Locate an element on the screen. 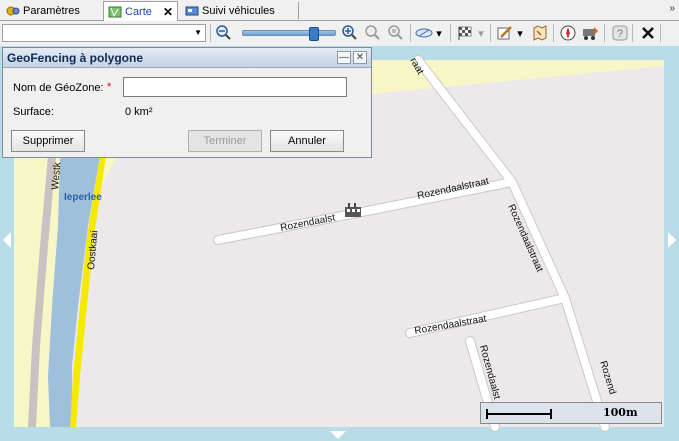 This screenshot has width=679, height=441. map-toolbar: ▼ ▾ ▾ ▾ ? is located at coordinates (339, 34).